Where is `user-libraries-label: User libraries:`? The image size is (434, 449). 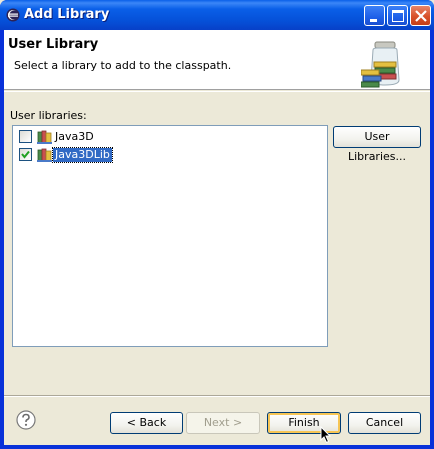 user-libraries-label: User libraries: is located at coordinates (48, 115).